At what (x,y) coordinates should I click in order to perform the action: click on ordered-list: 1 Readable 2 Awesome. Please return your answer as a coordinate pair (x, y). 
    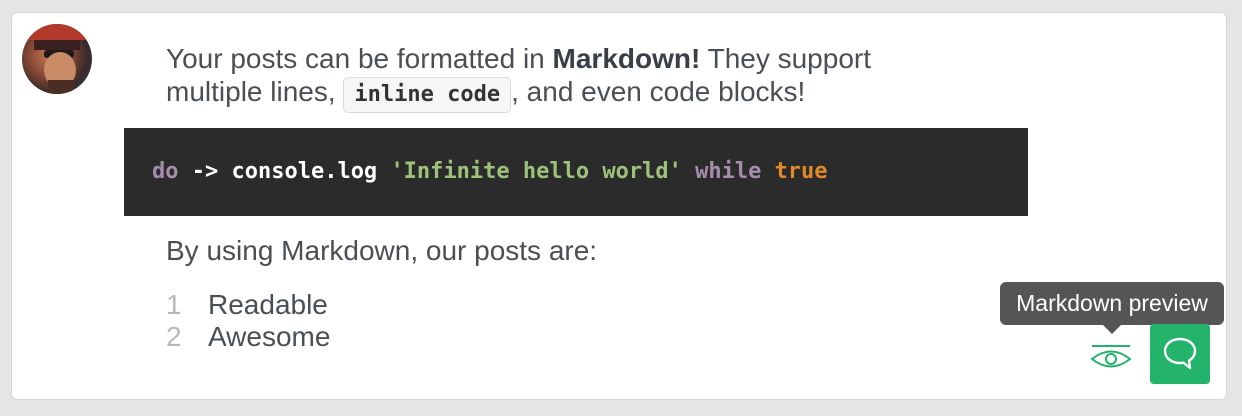
    Looking at the image, I should click on (248, 321).